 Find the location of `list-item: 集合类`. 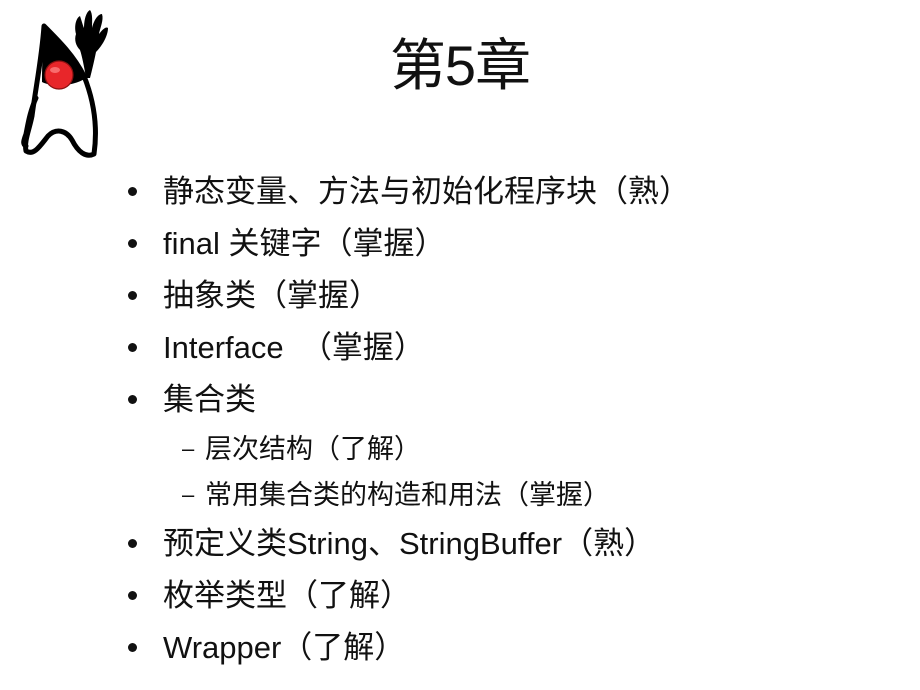

list-item: 集合类 is located at coordinates (407, 400).